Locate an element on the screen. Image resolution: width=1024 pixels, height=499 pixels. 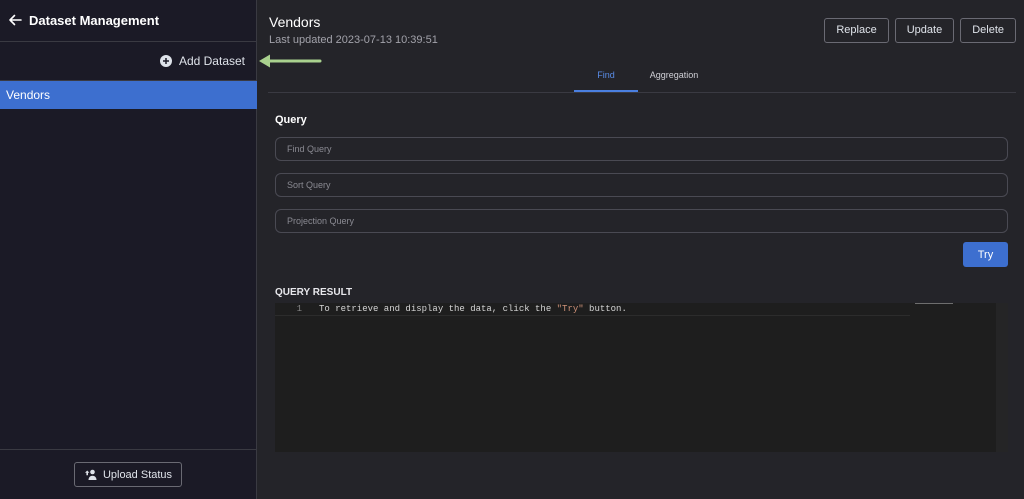
add-dataset-label: Add Dataset is located at coordinates (211, 61).